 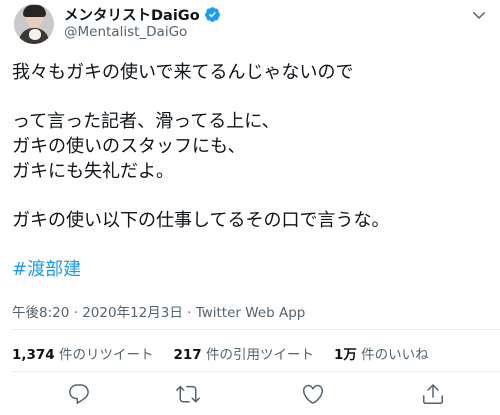 What do you see at coordinates (93, 171) in the screenshot?
I see `tweet-line: ガキにも失礼だよ。` at bounding box center [93, 171].